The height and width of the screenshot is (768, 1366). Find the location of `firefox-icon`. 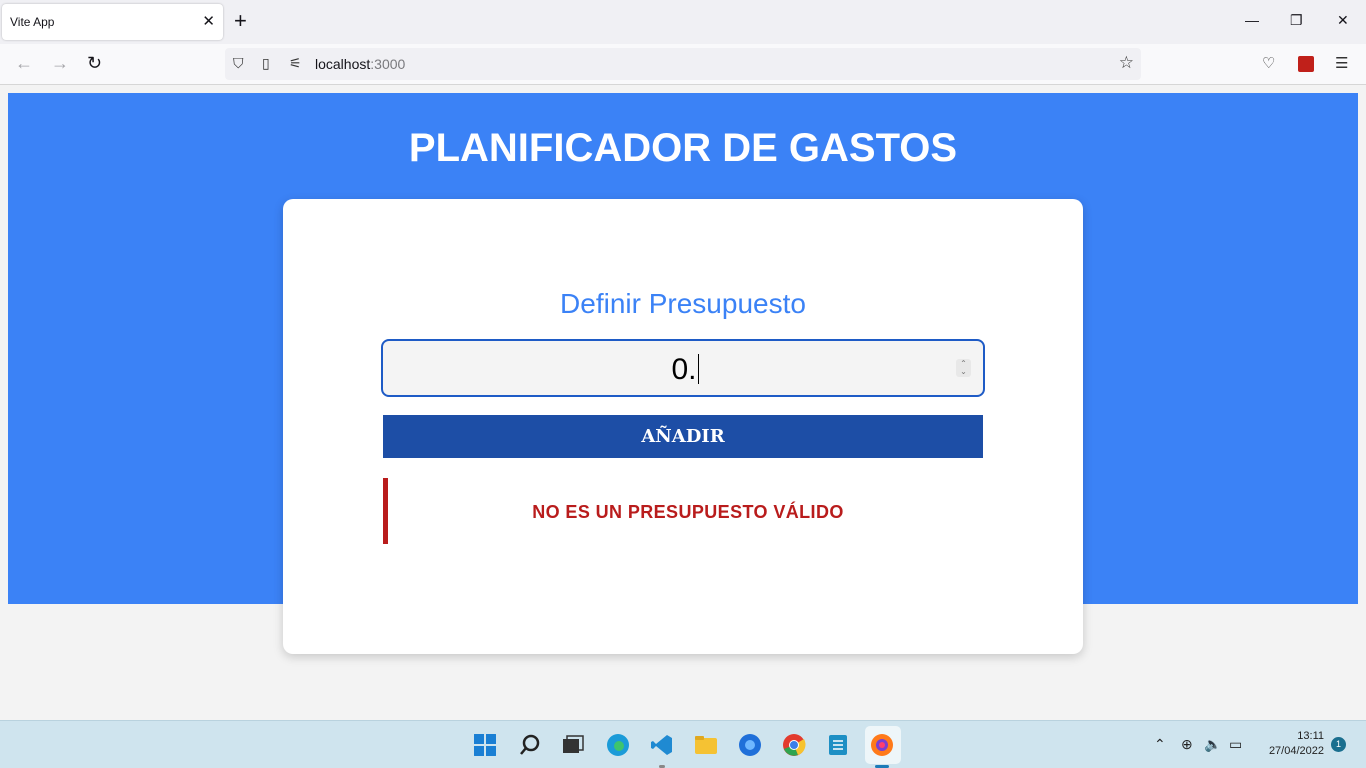

firefox-icon is located at coordinates (882, 745).